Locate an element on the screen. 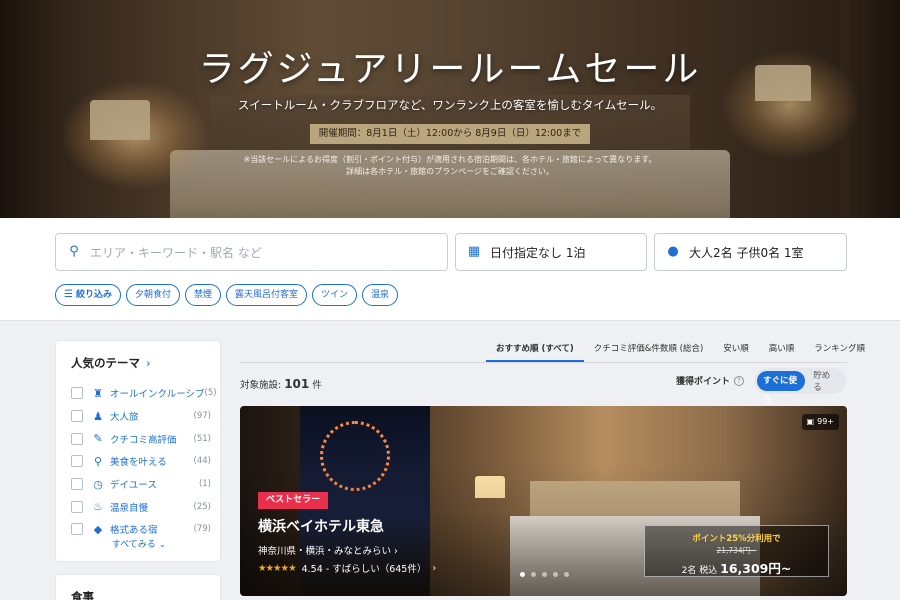  hotel-rating-link: ★★★★★ 4.54 - すばらしい（645件） › is located at coordinates (347, 568).